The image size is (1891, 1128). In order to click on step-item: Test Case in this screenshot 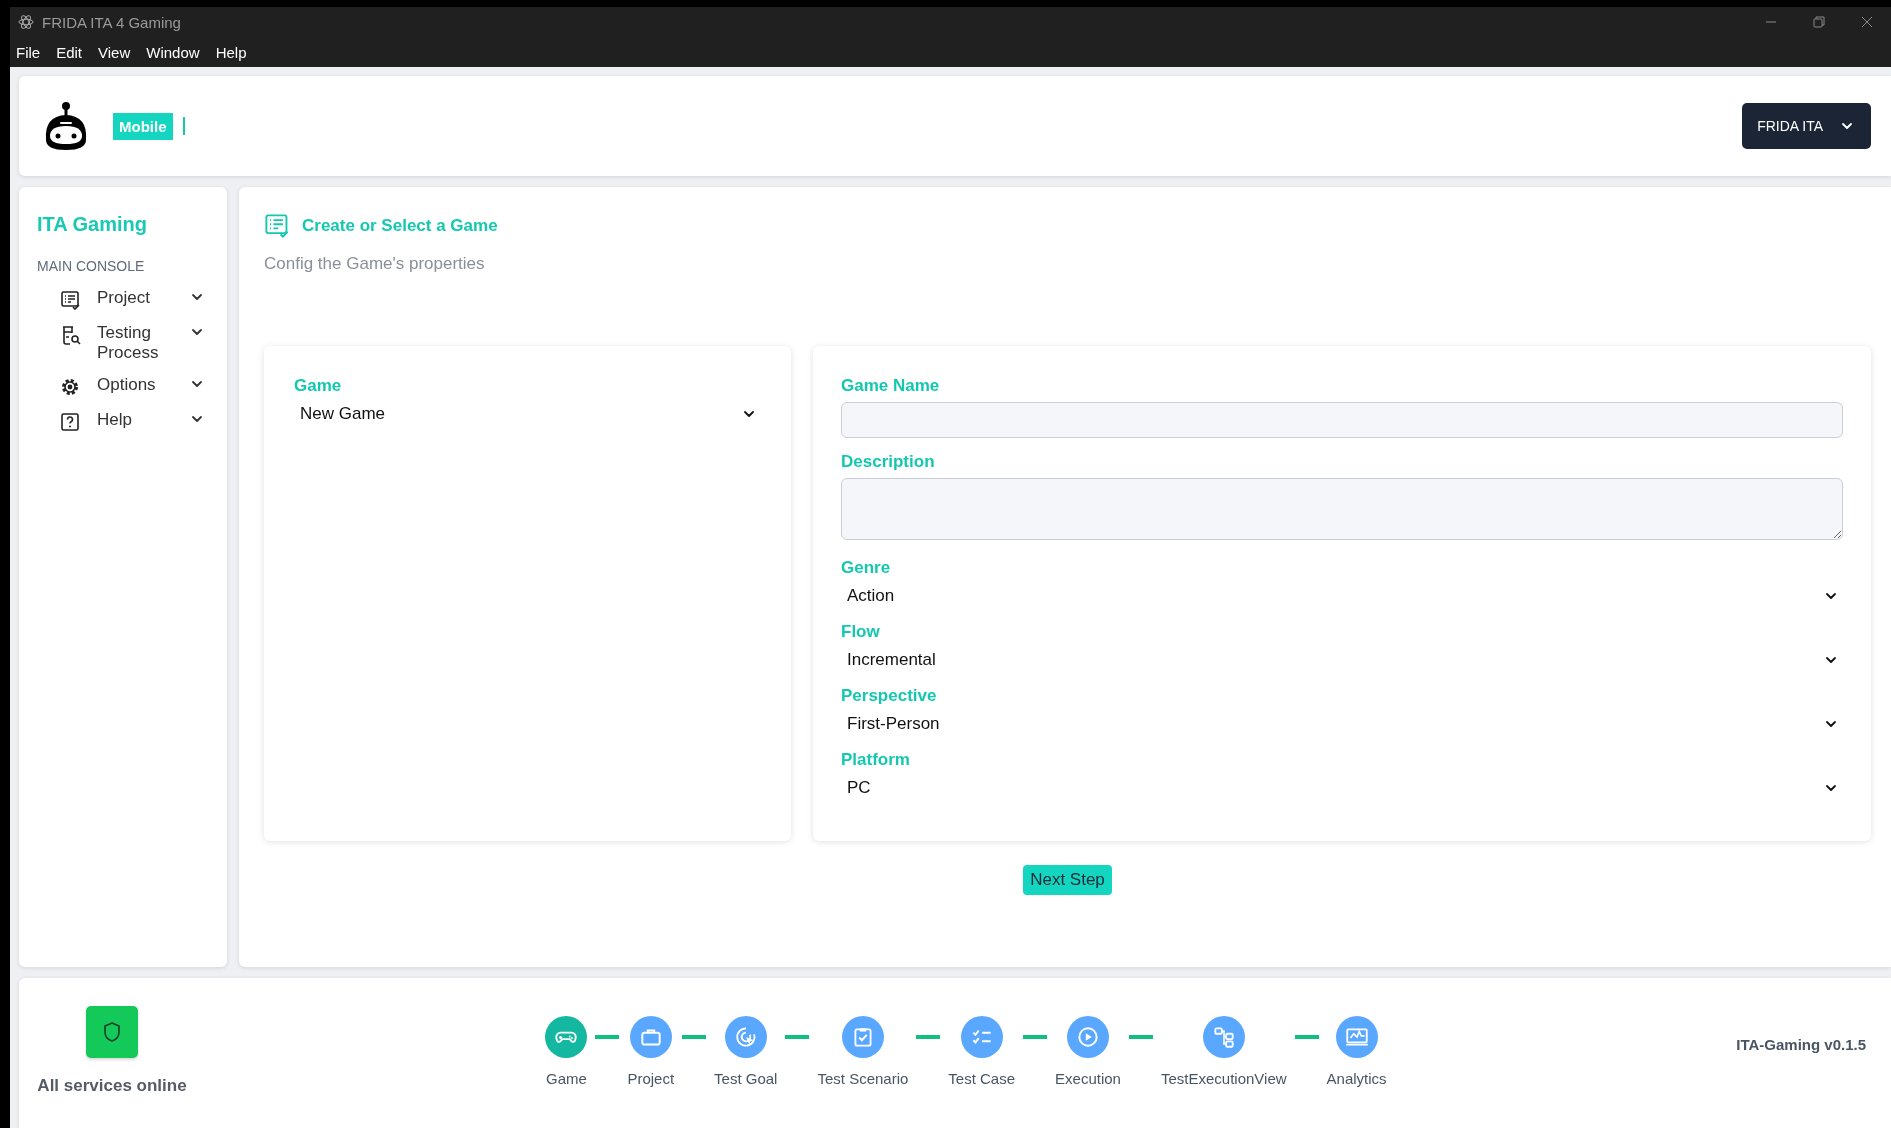, I will do `click(982, 1051)`.